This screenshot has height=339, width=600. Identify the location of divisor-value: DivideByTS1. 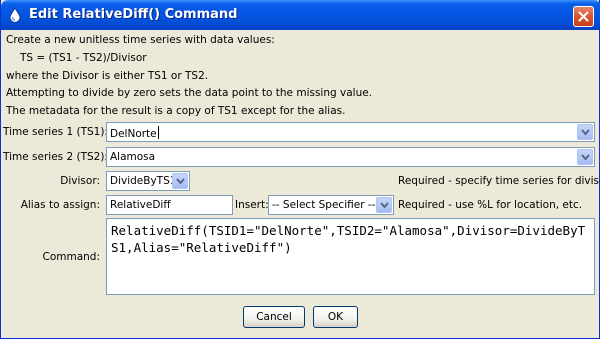
(143, 181).